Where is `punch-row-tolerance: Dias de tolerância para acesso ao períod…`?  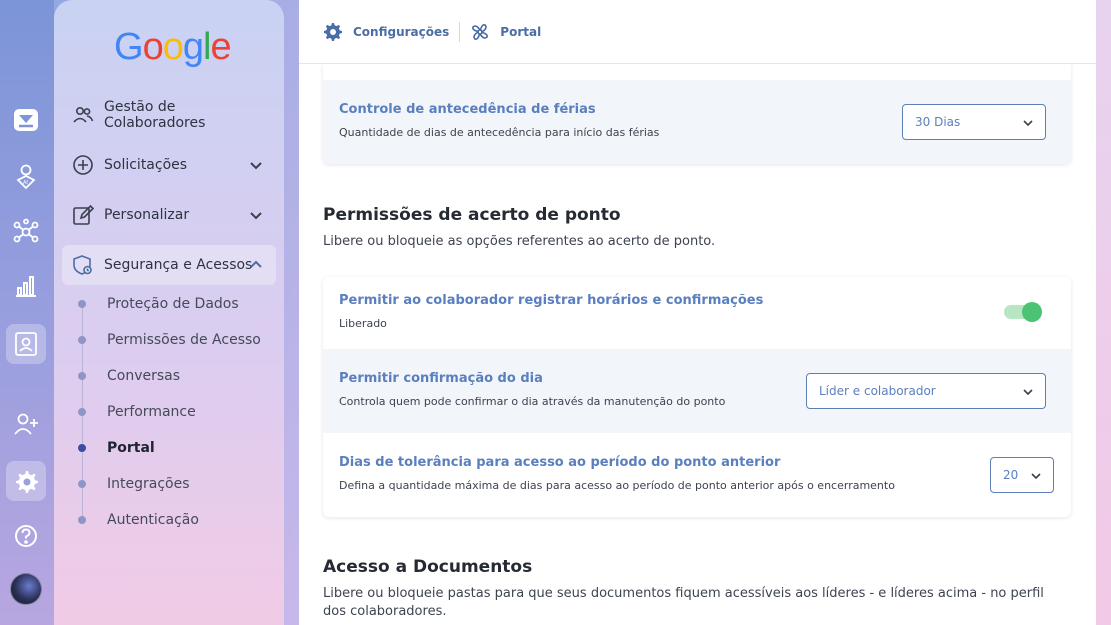 punch-row-tolerance: Dias de tolerância para acesso ao períod… is located at coordinates (697, 475).